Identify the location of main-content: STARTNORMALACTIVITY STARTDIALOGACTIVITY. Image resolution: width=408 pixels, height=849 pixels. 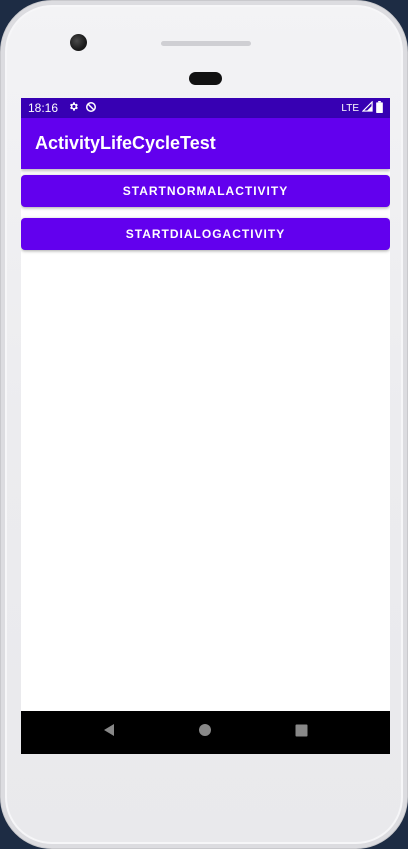
(205, 209).